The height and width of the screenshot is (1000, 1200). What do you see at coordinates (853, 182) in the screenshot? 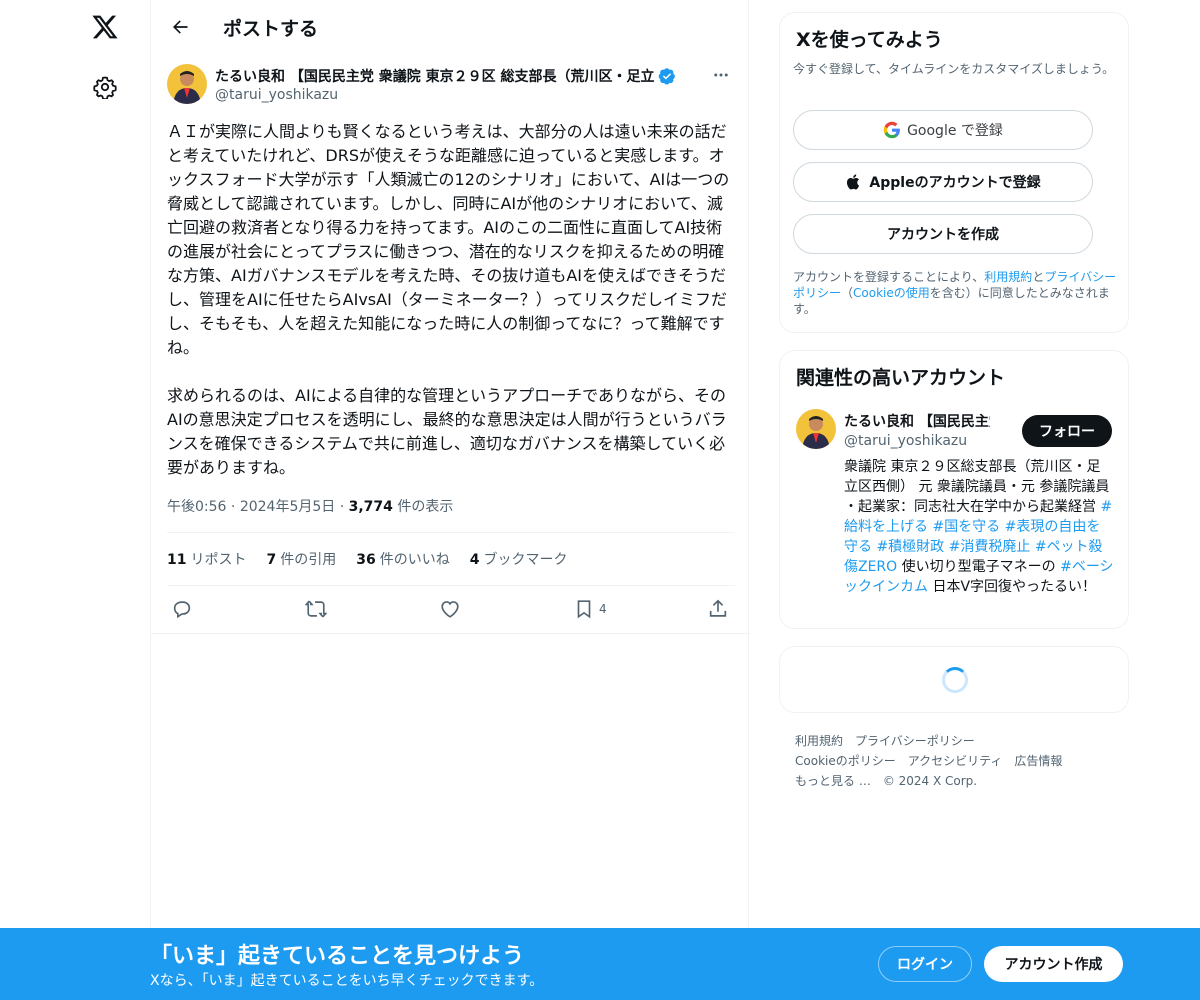
I see `apple-icon` at bounding box center [853, 182].